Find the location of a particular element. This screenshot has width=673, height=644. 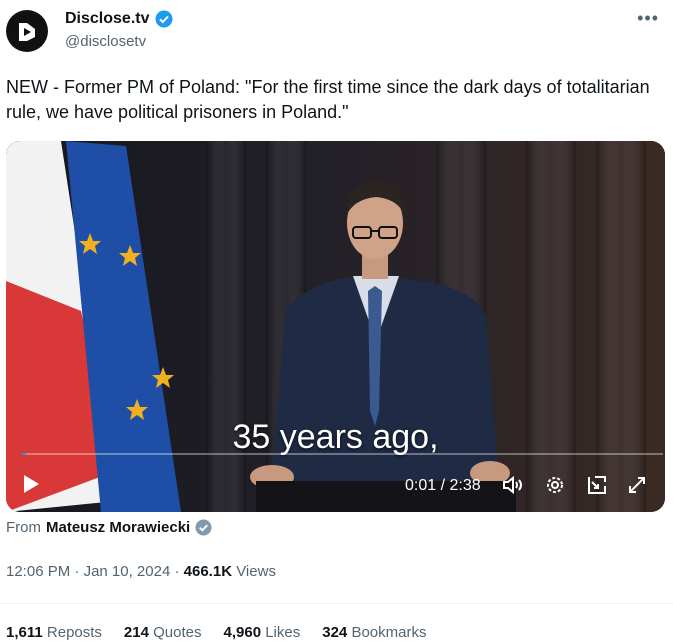

quotes-count: 214 is located at coordinates (136, 632).